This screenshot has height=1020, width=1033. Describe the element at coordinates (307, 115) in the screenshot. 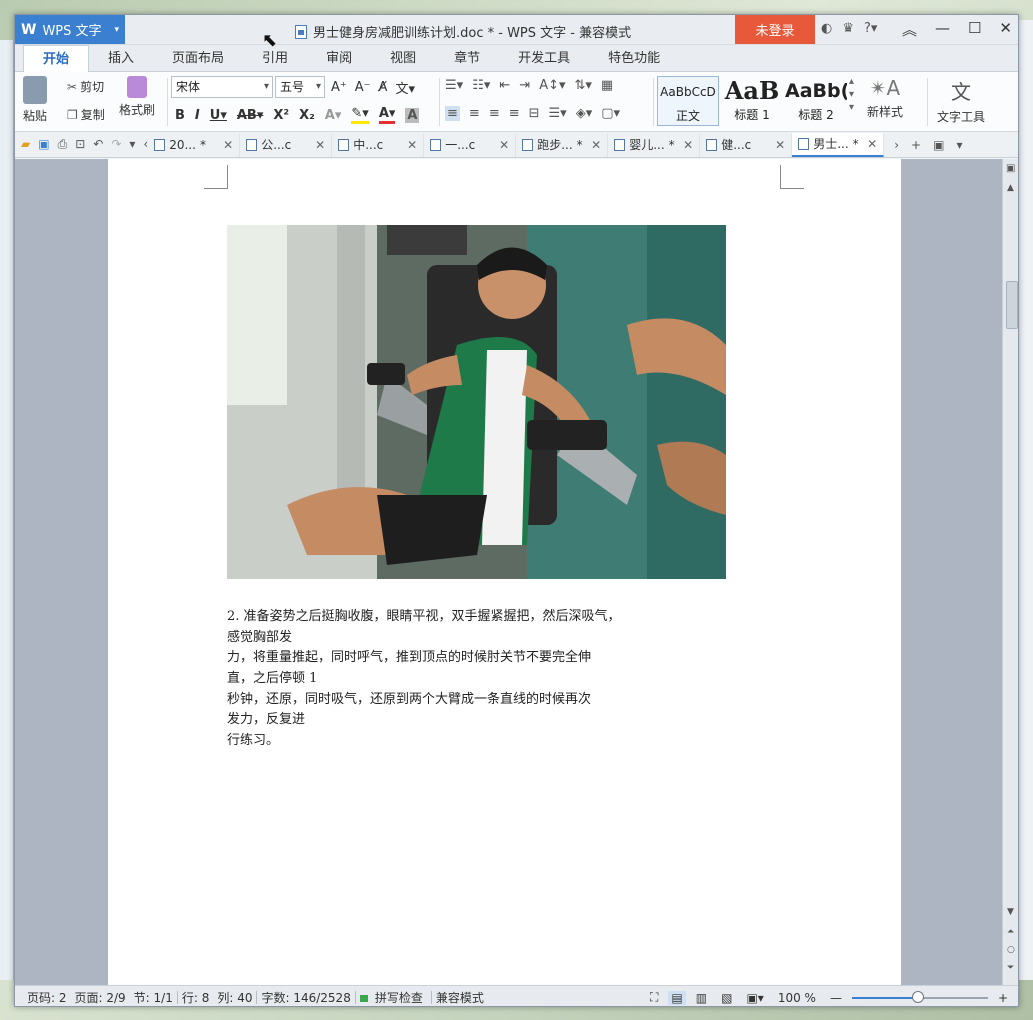

I see `subscript-icon: X₂` at that location.